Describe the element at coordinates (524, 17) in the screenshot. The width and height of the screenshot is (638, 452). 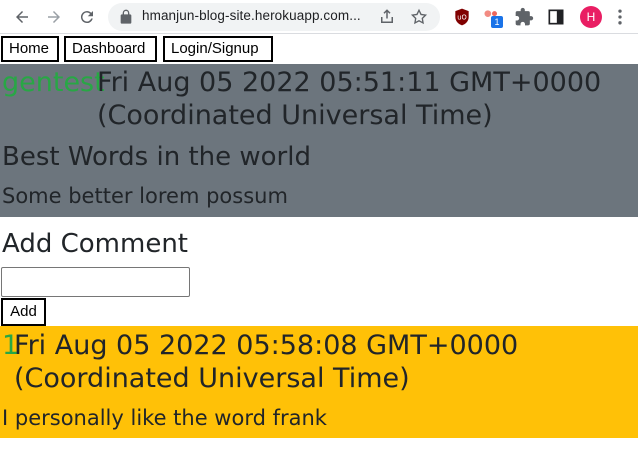
I see `puzzle-icon` at that location.